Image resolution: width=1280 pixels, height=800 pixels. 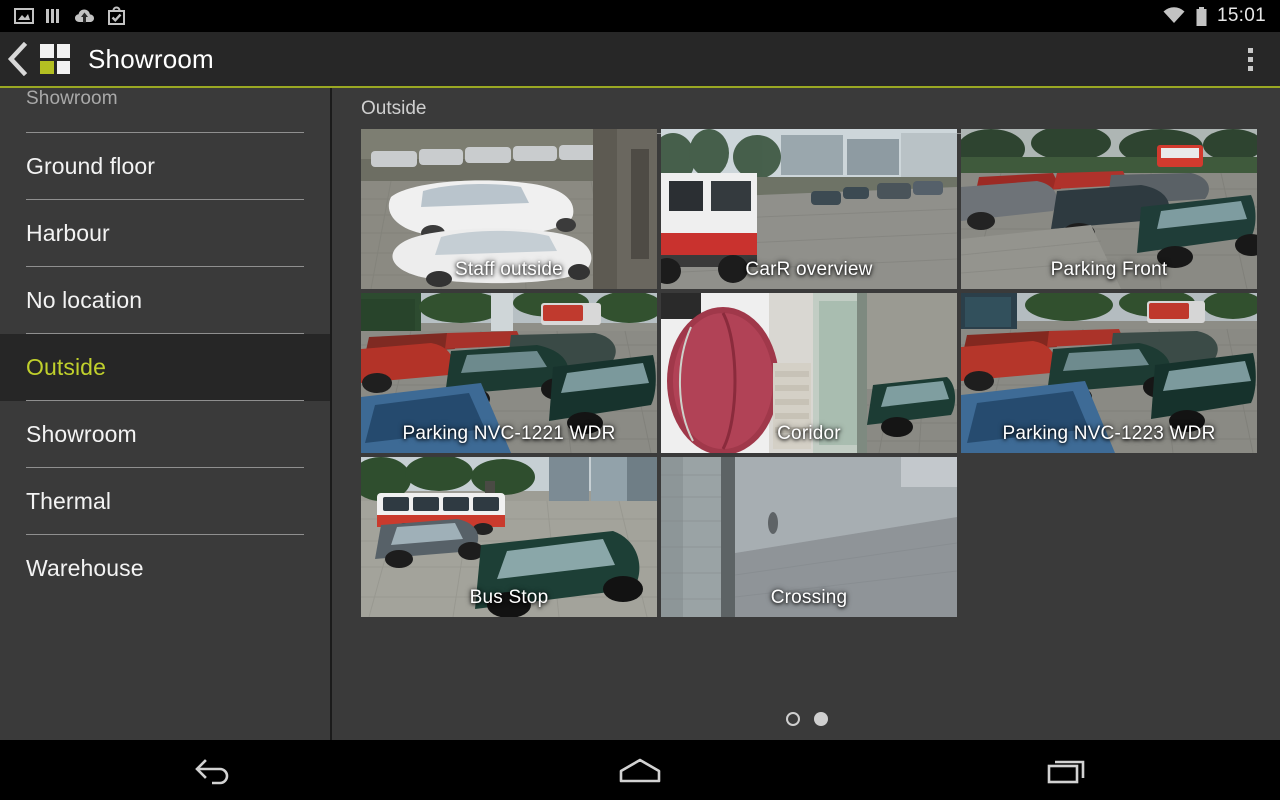 I want to click on page-indicator, so click(x=807, y=719).